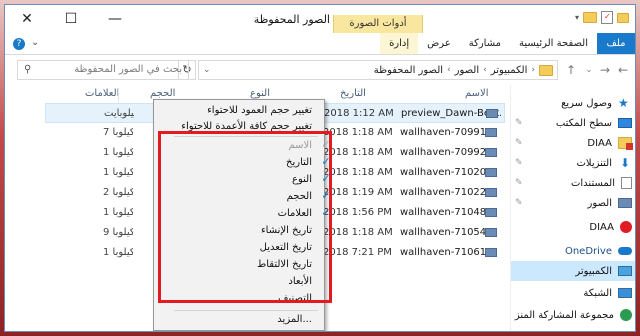 The width and height of the screenshot is (640, 336). I want to click on menu-separator, so click(246, 310).